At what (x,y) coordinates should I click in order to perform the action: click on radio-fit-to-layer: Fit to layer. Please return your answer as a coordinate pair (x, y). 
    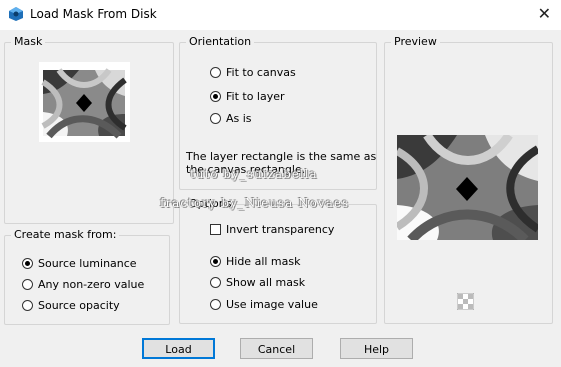
    Looking at the image, I should click on (247, 96).